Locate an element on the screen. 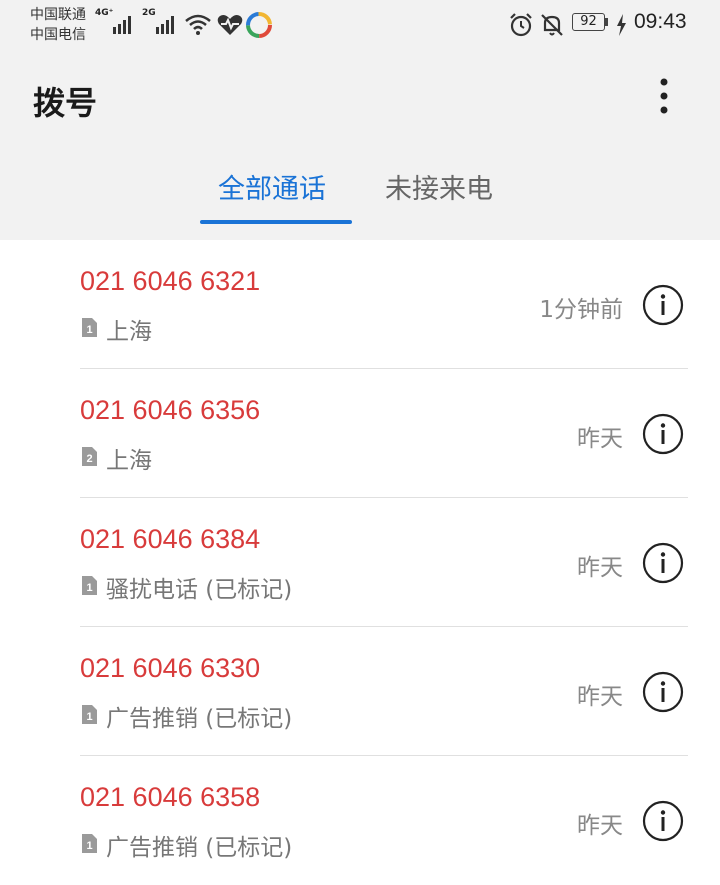  call-log-item: 021 6046 6356 2 上海 昨天 is located at coordinates (360, 433).